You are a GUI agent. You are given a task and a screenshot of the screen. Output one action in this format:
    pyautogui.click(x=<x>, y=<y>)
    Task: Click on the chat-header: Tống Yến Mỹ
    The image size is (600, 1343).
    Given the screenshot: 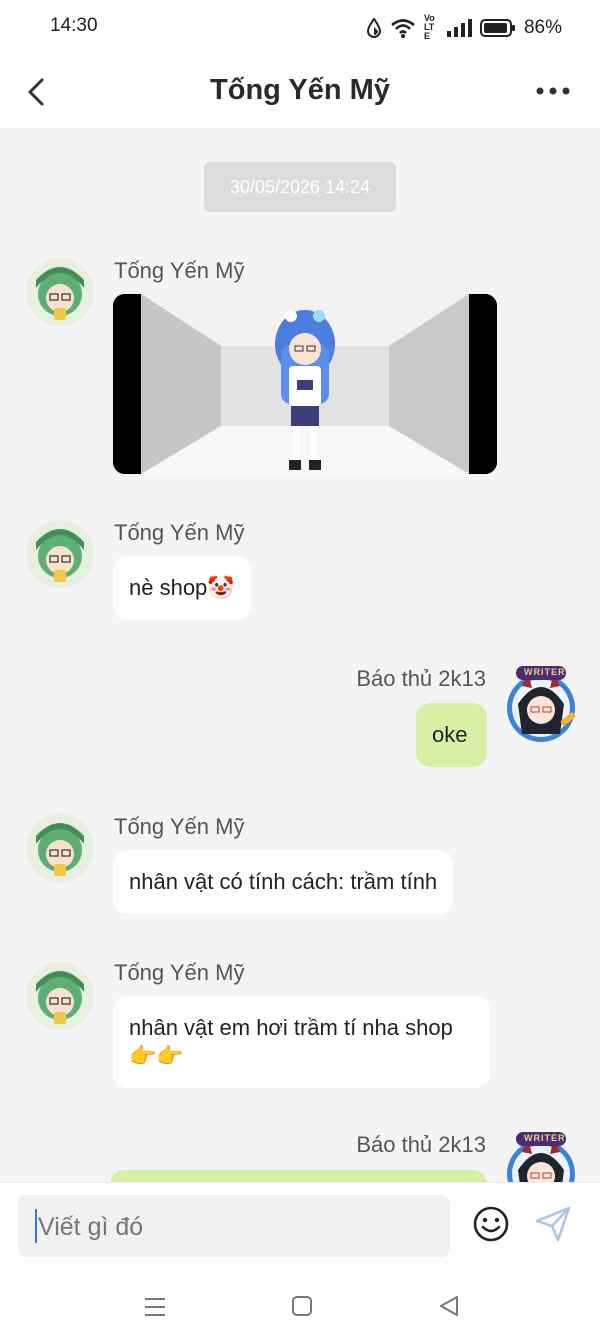 What is the action you would take?
    pyautogui.click(x=300, y=92)
    